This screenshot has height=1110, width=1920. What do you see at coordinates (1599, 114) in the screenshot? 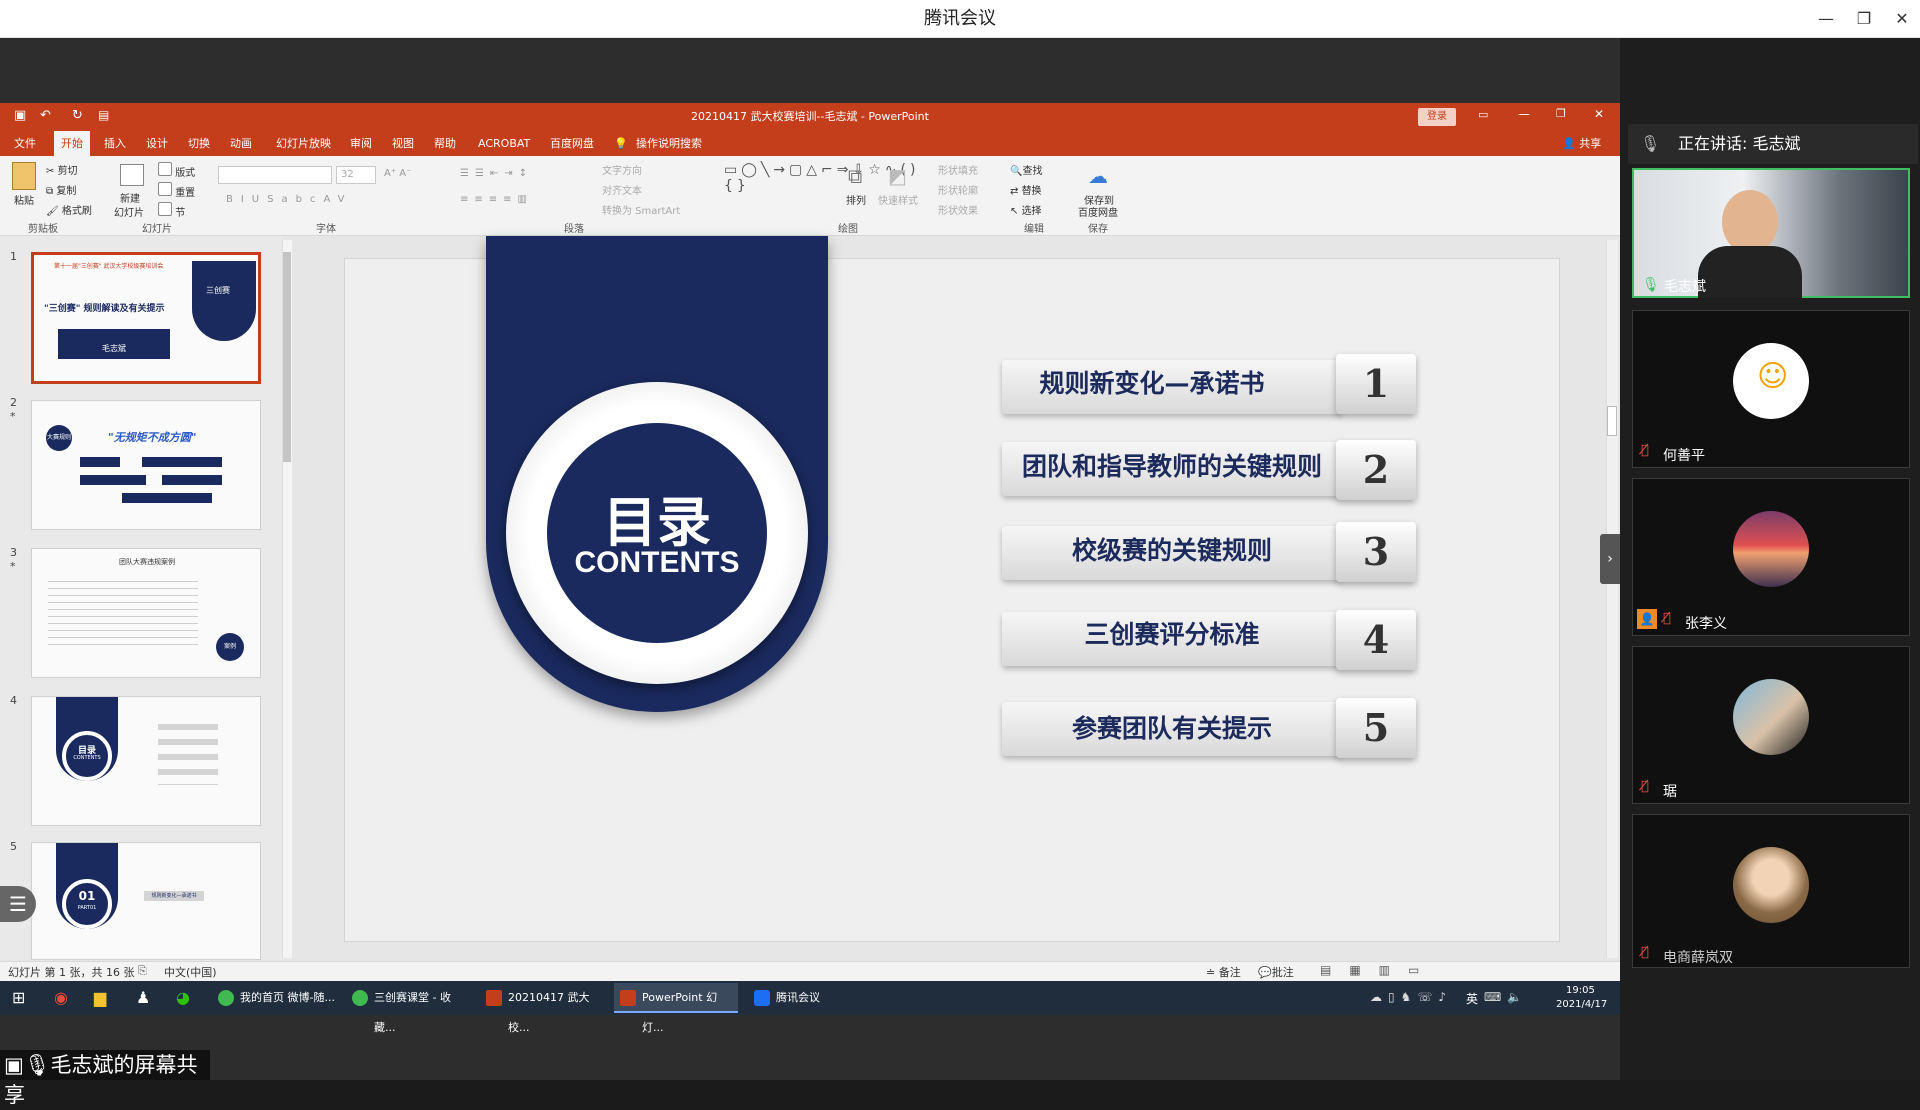
I see `ppt-close-icon: ✕` at bounding box center [1599, 114].